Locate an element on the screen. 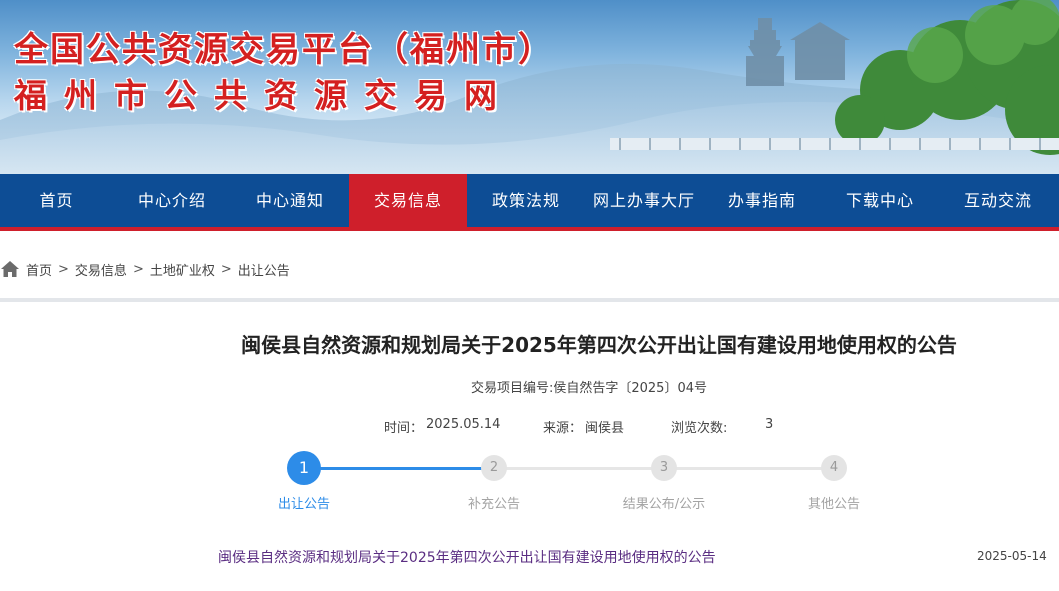  step-3-circle: 3 is located at coordinates (664, 468).